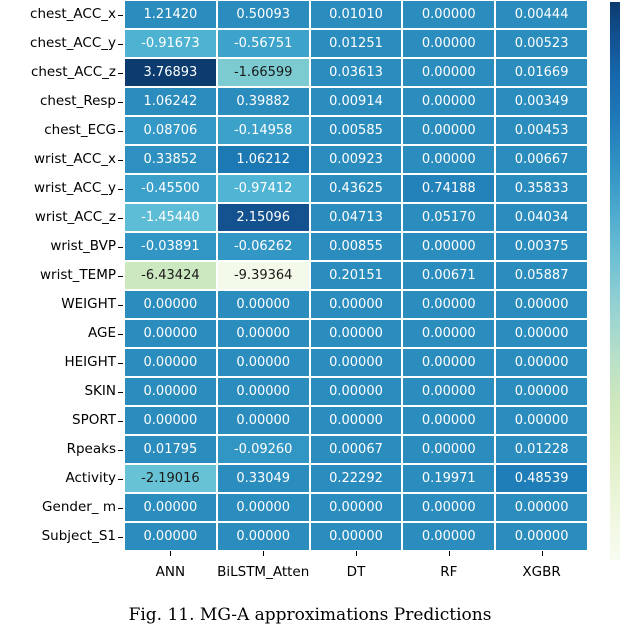 The image size is (620, 626). I want to click on heatmap-cell-value: -9.39364, so click(263, 275).